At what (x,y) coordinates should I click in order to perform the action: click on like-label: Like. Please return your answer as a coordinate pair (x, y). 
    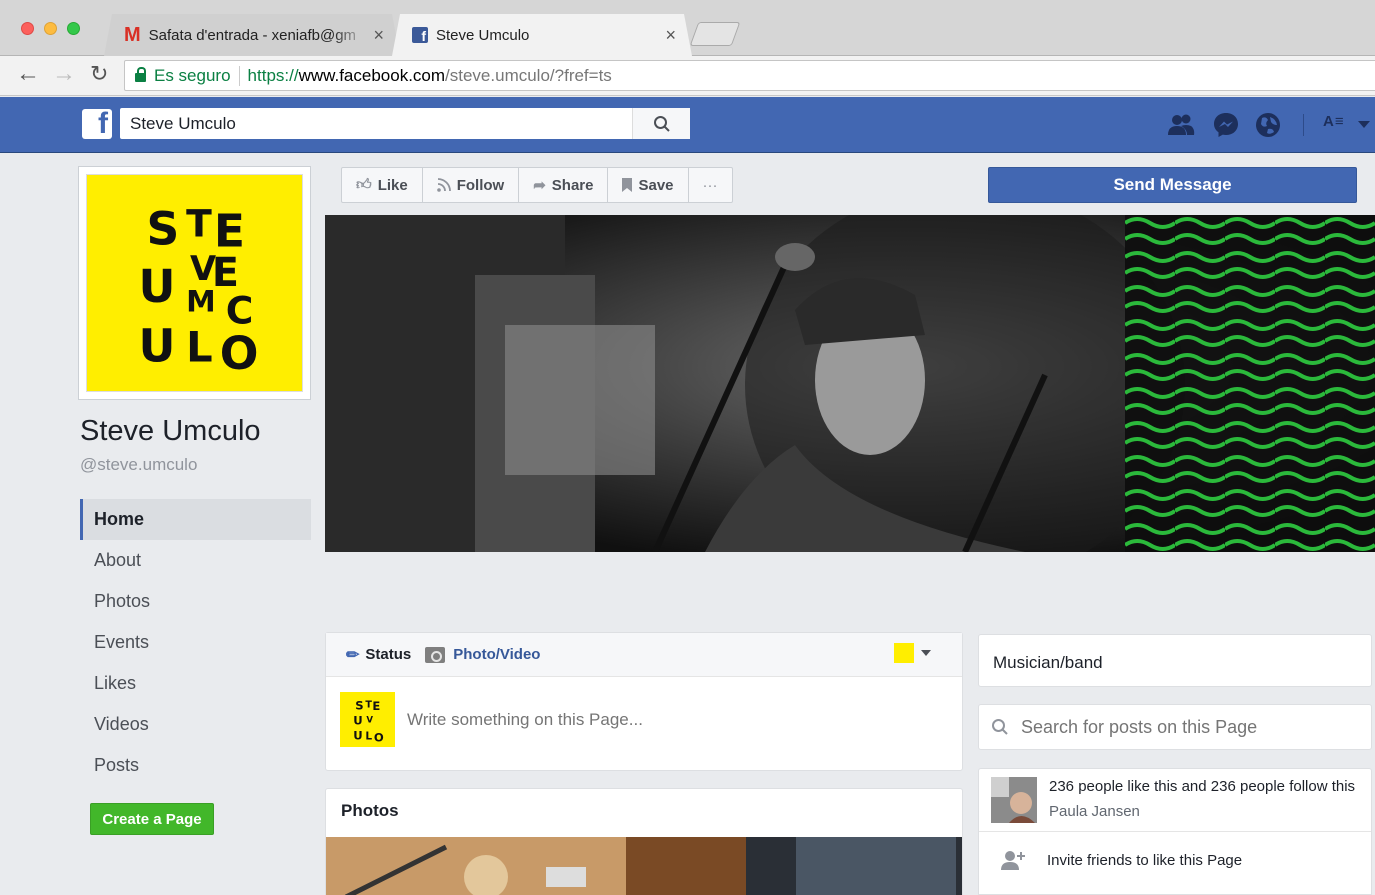
    Looking at the image, I should click on (392, 185).